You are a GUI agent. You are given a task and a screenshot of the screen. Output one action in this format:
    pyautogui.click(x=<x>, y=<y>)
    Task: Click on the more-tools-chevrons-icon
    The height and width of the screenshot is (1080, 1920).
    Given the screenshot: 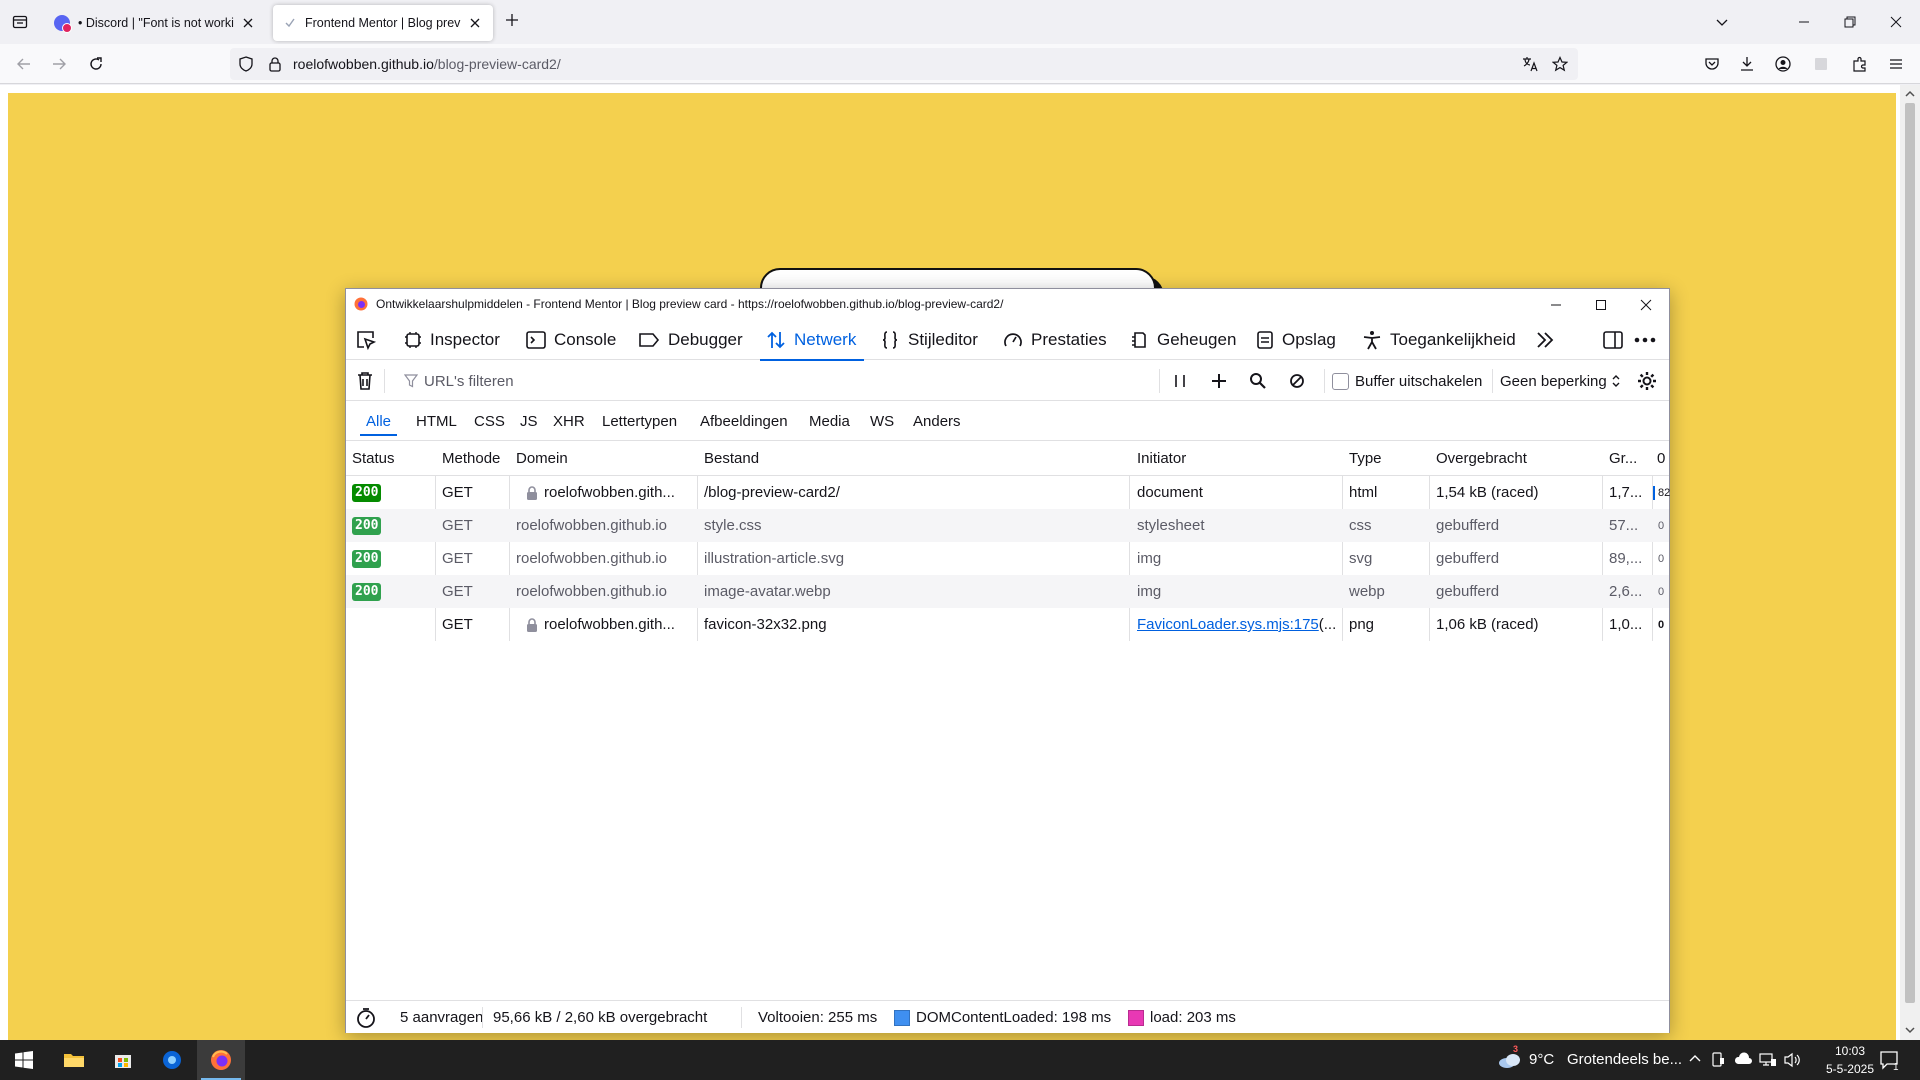 What is the action you would take?
    pyautogui.click(x=1545, y=340)
    